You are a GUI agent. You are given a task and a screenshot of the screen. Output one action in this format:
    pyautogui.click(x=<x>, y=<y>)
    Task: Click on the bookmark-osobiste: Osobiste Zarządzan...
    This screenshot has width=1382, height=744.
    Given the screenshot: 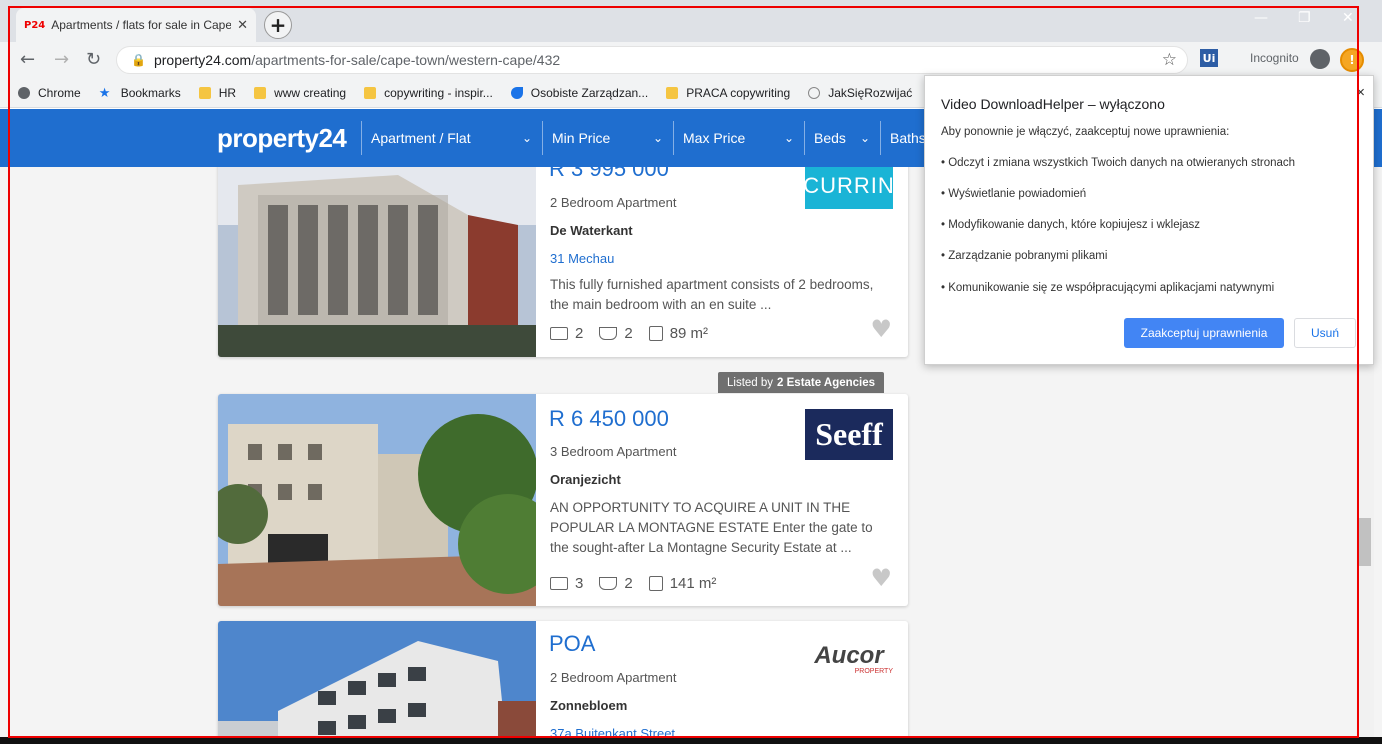 What is the action you would take?
    pyautogui.click(x=579, y=93)
    